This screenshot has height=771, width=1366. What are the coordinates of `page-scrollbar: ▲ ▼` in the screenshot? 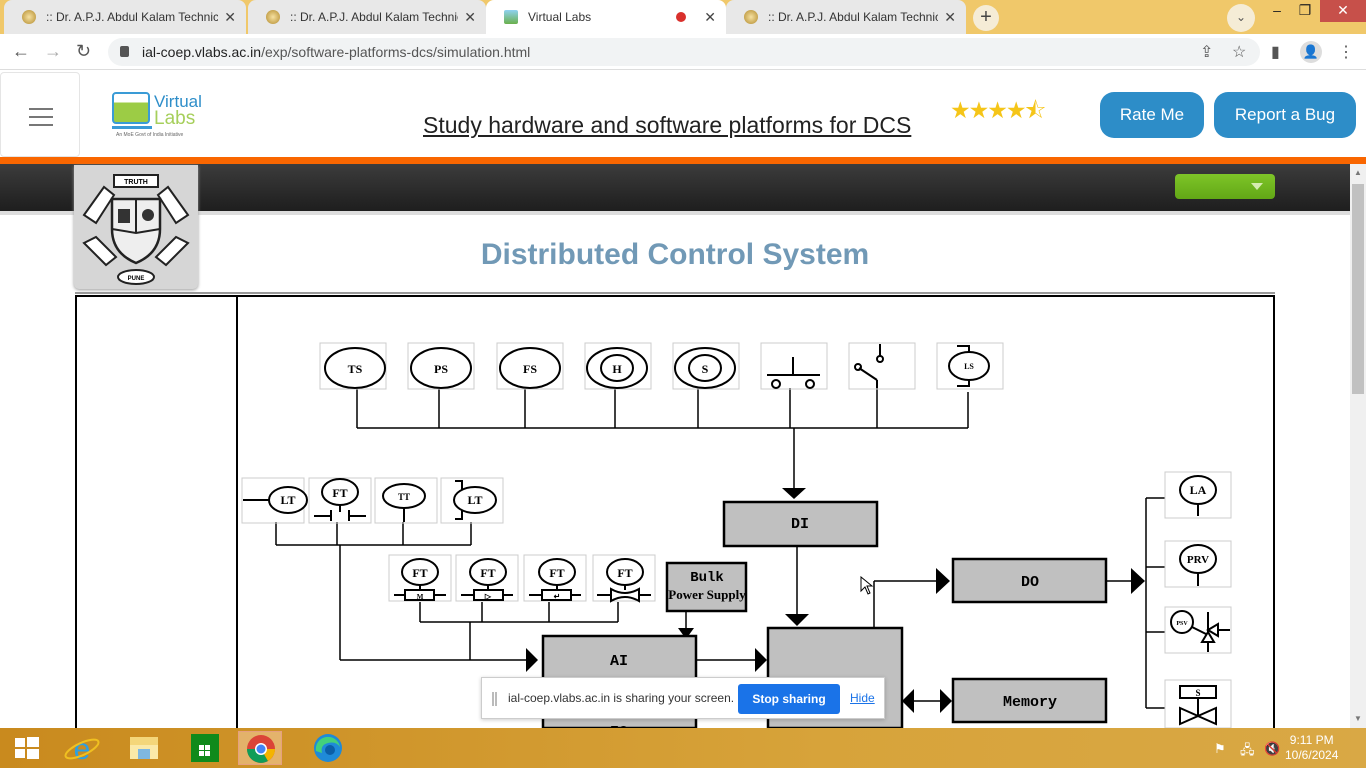 It's located at (1358, 446).